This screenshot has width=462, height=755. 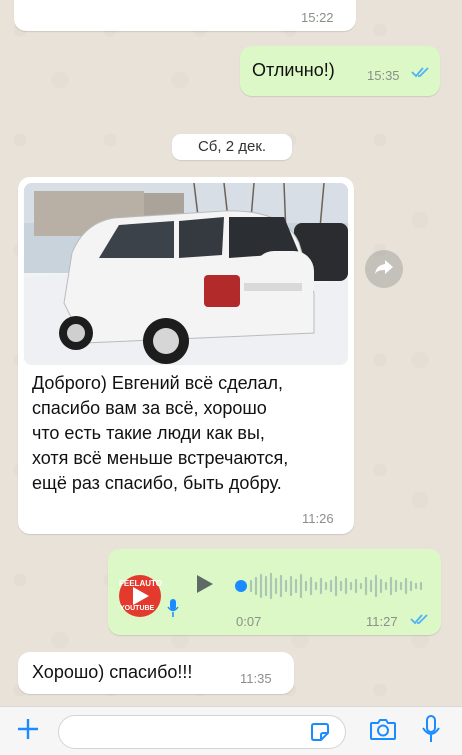 I want to click on message-time: 11:35, so click(x=256, y=678).